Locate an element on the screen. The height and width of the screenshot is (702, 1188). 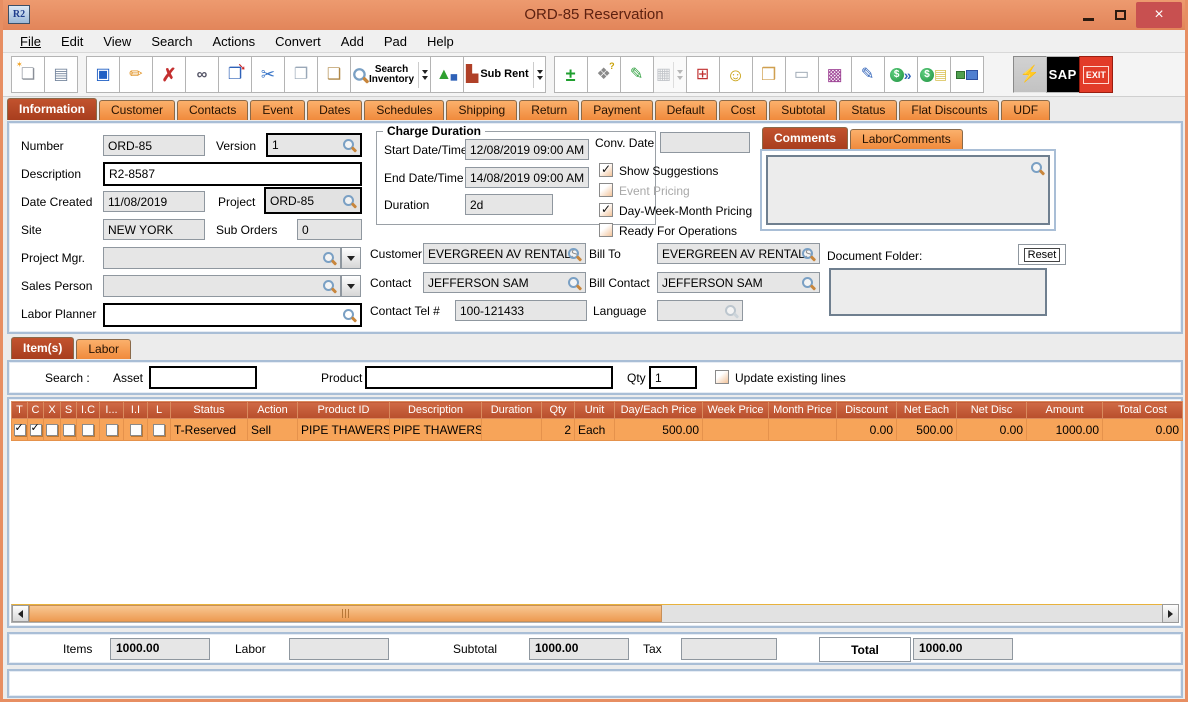
menu-item-convert: Convert is located at coordinates (298, 41).